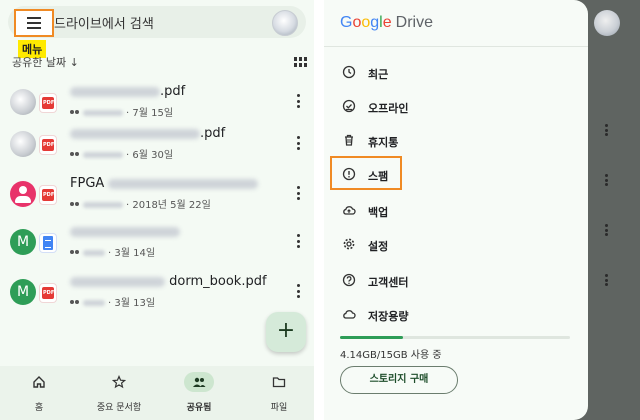 The height and width of the screenshot is (420, 640). What do you see at coordinates (119, 393) in the screenshot?
I see `nav-starred: 중요 문서함` at bounding box center [119, 393].